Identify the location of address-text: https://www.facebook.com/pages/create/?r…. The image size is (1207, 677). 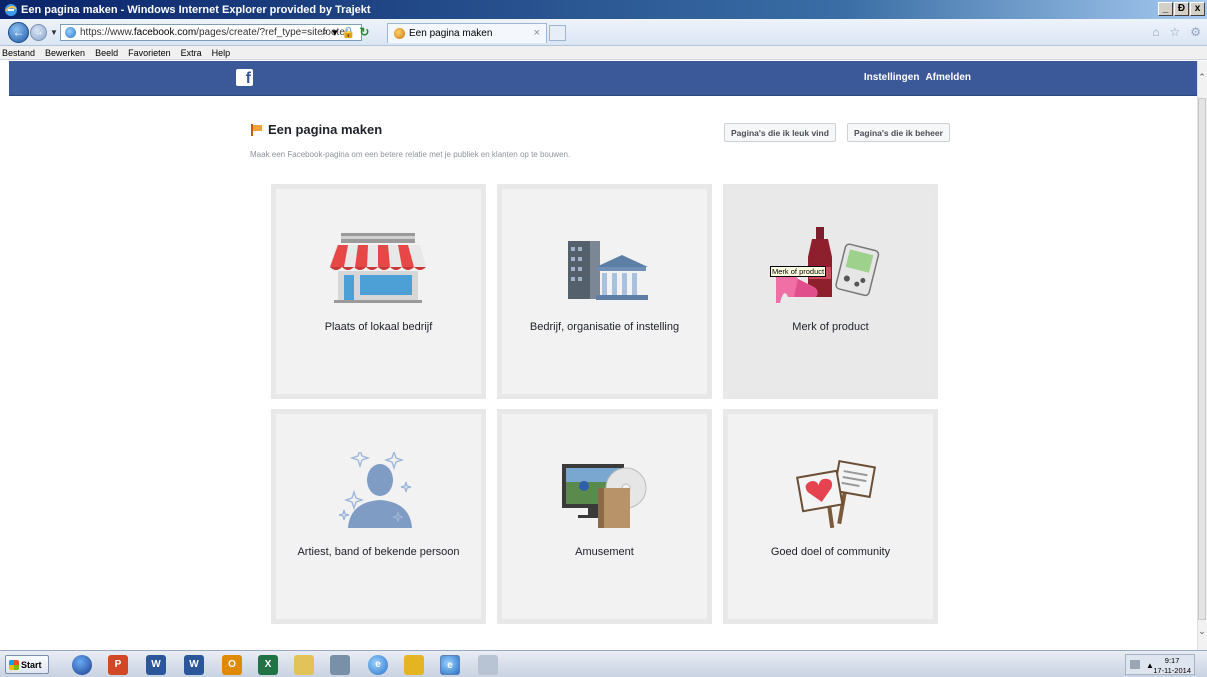
(214, 32).